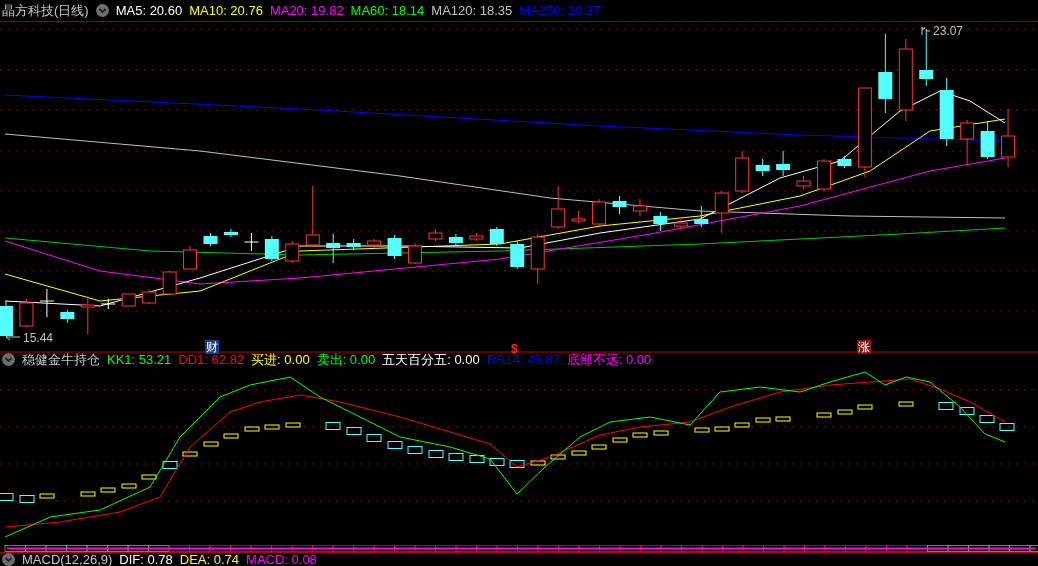  What do you see at coordinates (560, 10) in the screenshot?
I see `indicator-value: MA250: 20.37` at bounding box center [560, 10].